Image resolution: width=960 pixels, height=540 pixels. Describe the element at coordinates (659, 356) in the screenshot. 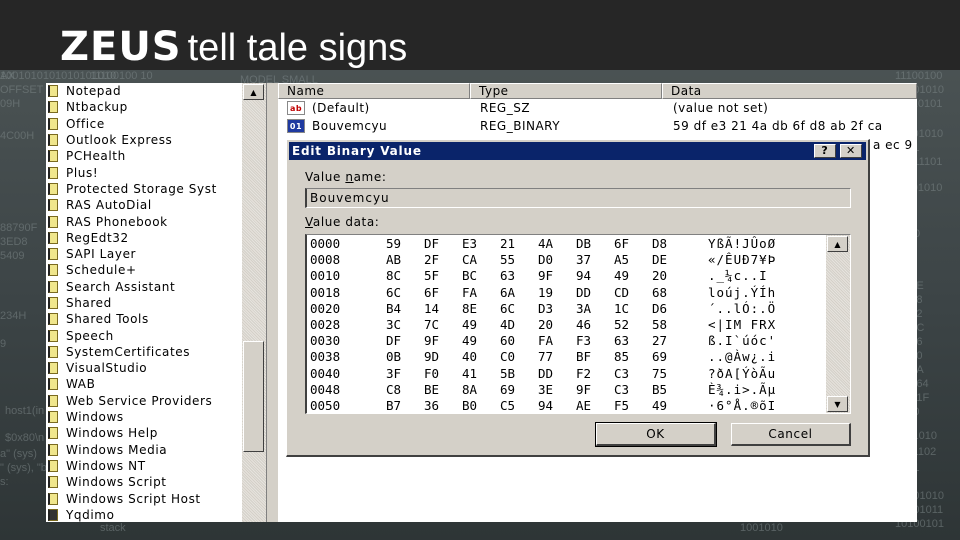

I see `hex-byte: 69` at that location.